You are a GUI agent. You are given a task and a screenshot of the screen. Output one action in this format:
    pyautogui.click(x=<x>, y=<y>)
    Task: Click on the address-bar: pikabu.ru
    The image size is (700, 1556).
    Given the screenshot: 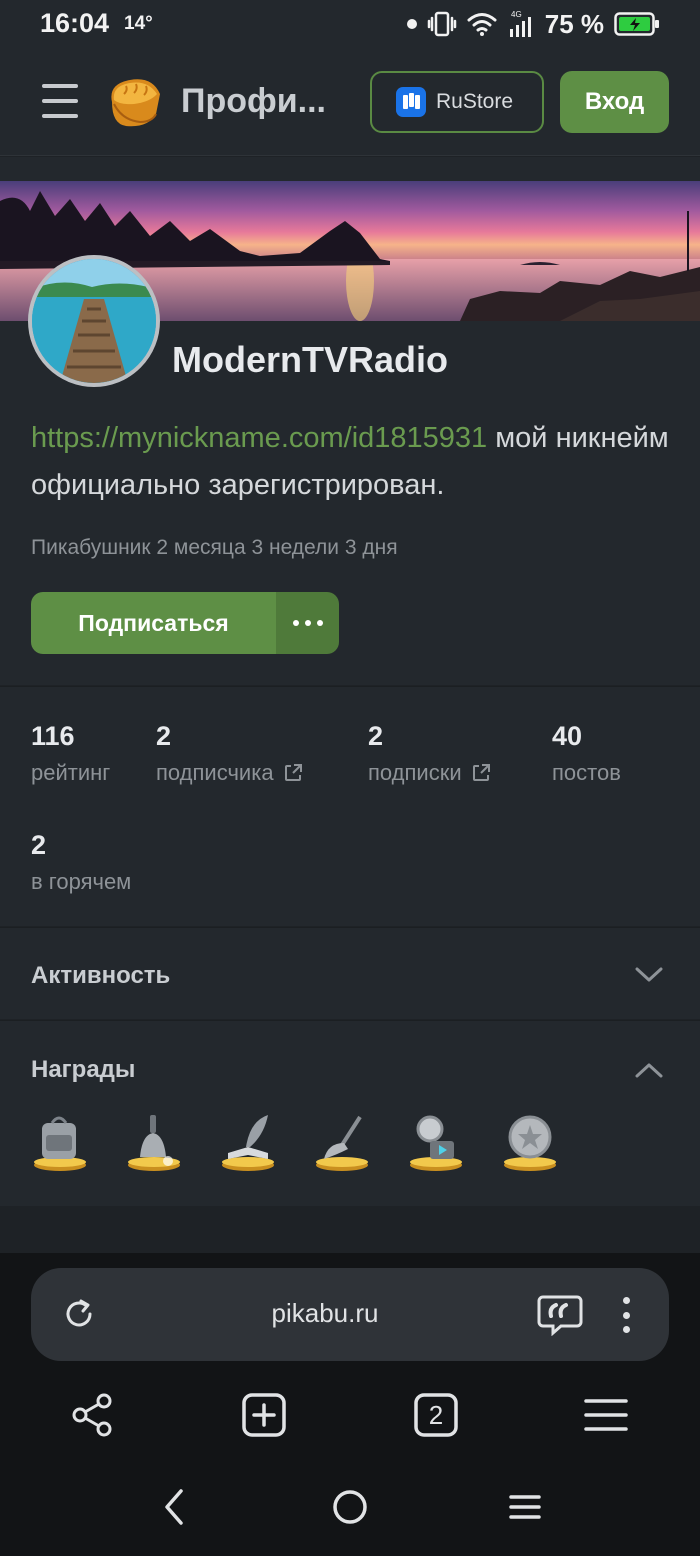 What is the action you would take?
    pyautogui.click(x=350, y=1314)
    